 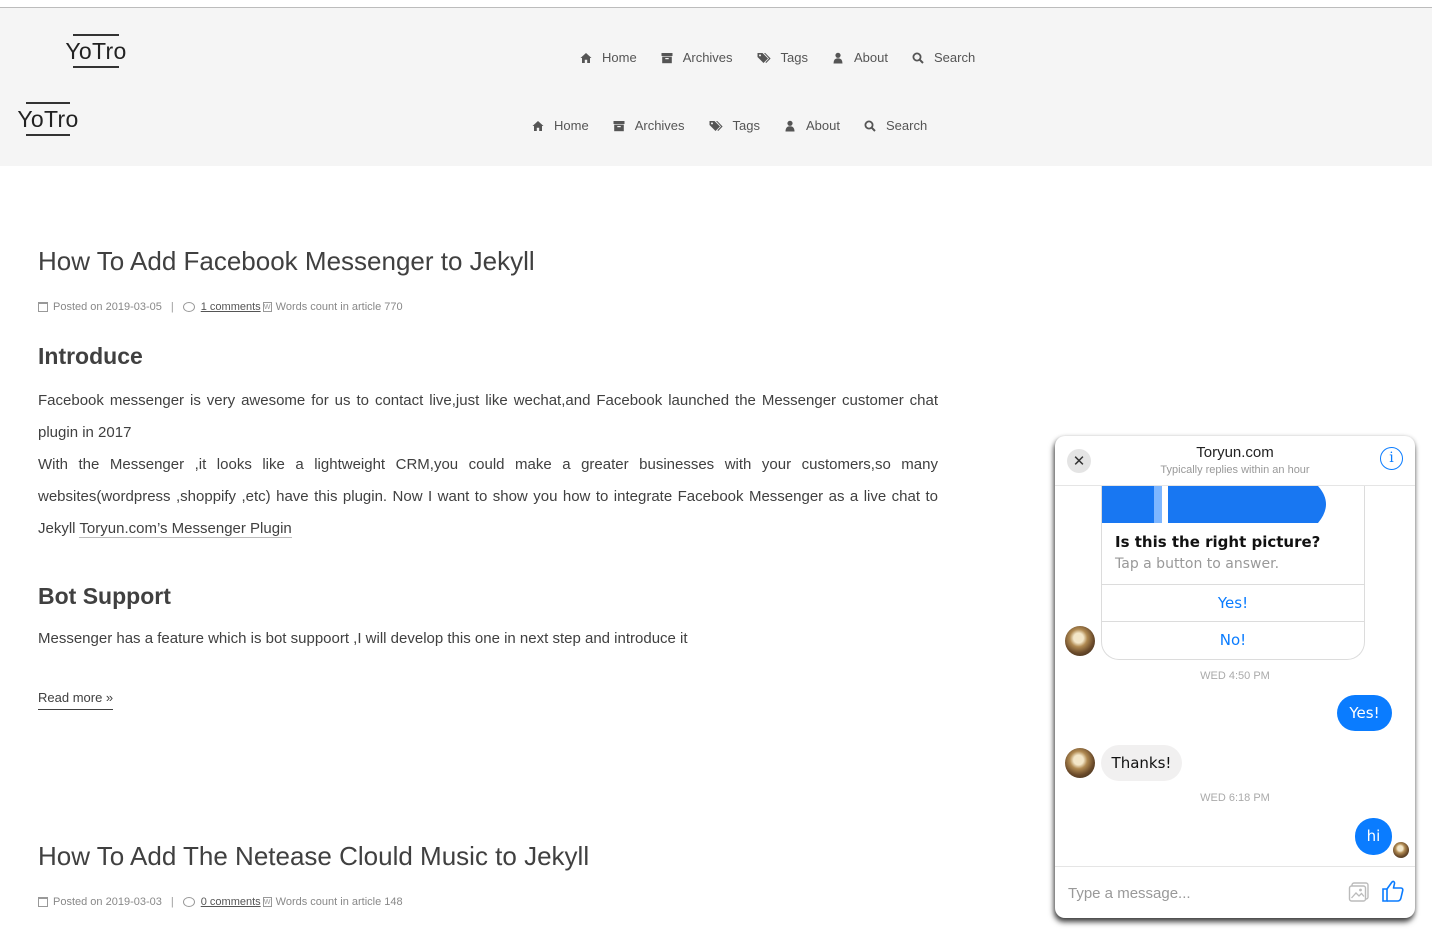 I want to click on message-composer, so click(x=1235, y=892).